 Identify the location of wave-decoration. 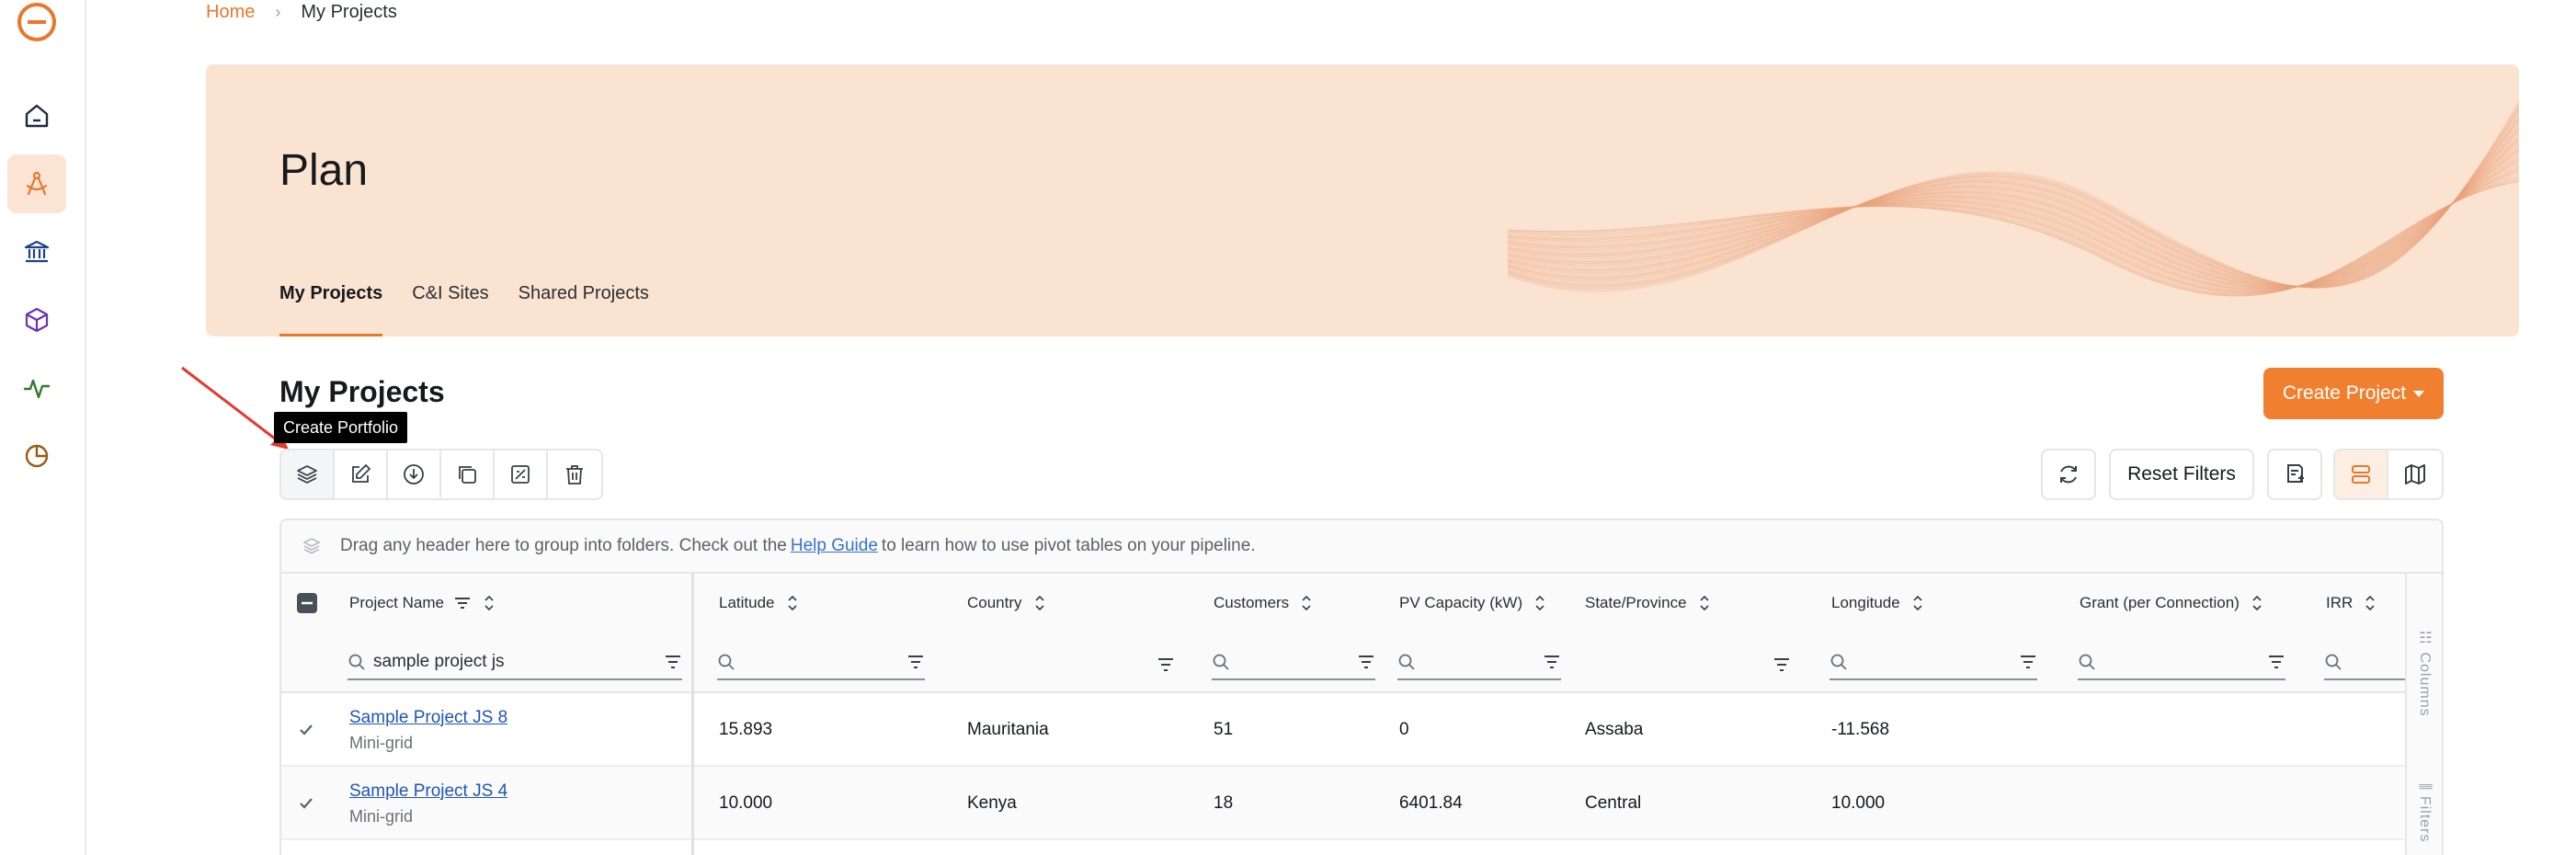
(2013, 198).